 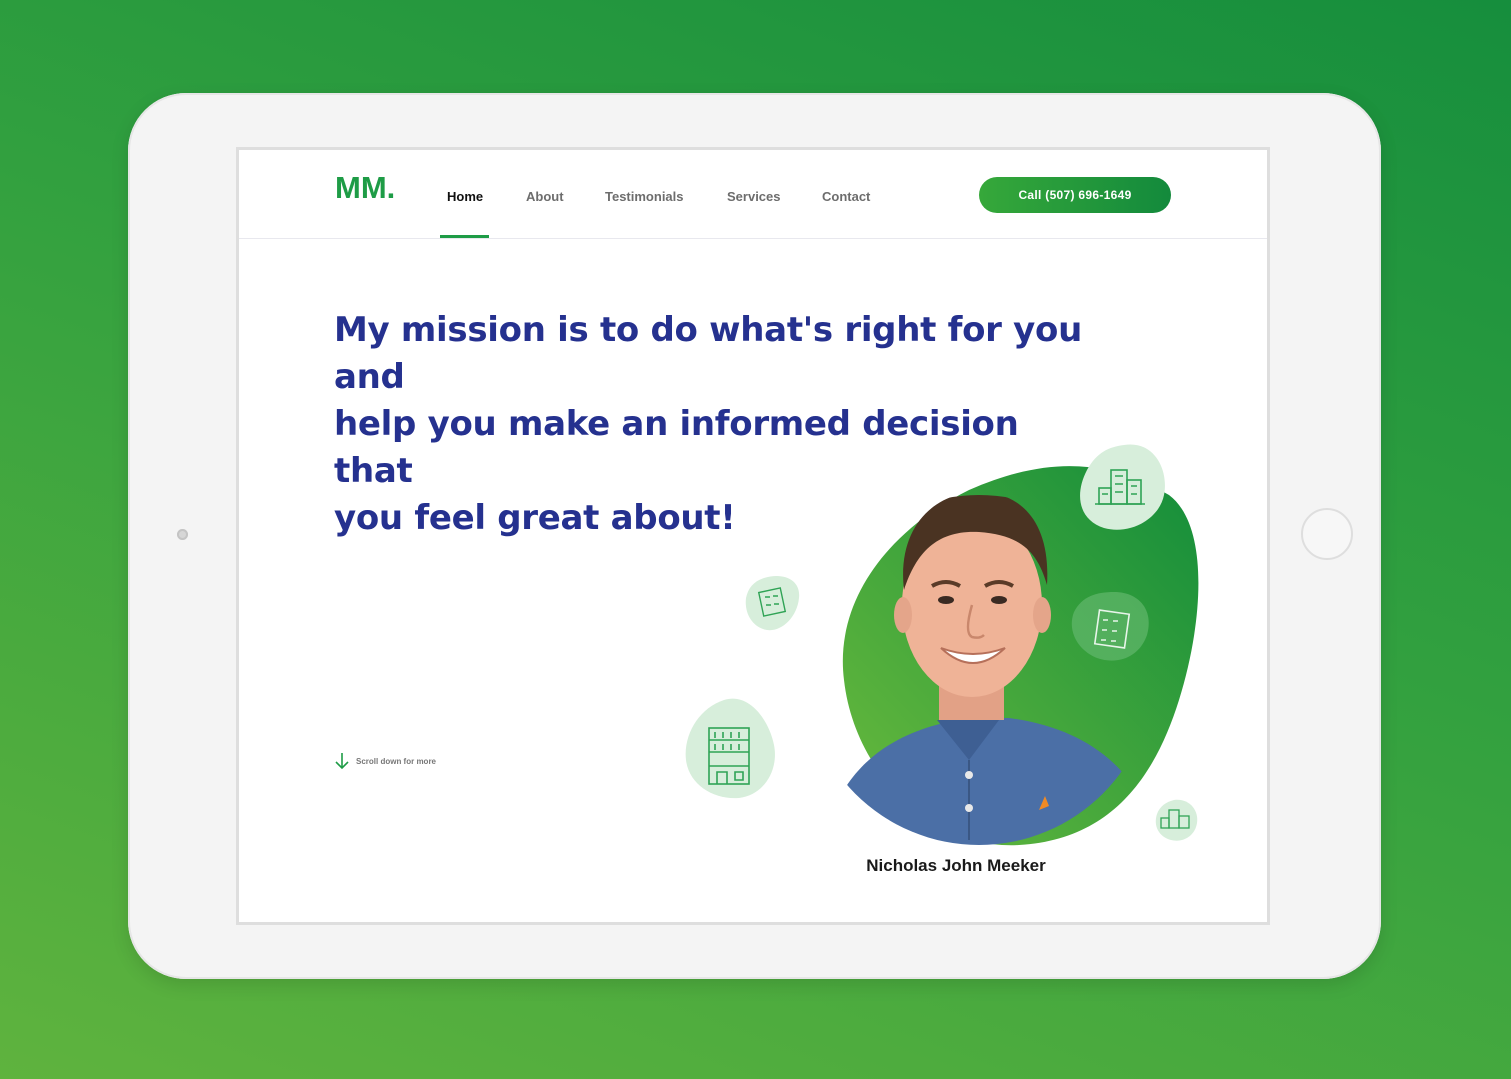 I want to click on scroll-down-label: Scroll down for more, so click(x=396, y=761).